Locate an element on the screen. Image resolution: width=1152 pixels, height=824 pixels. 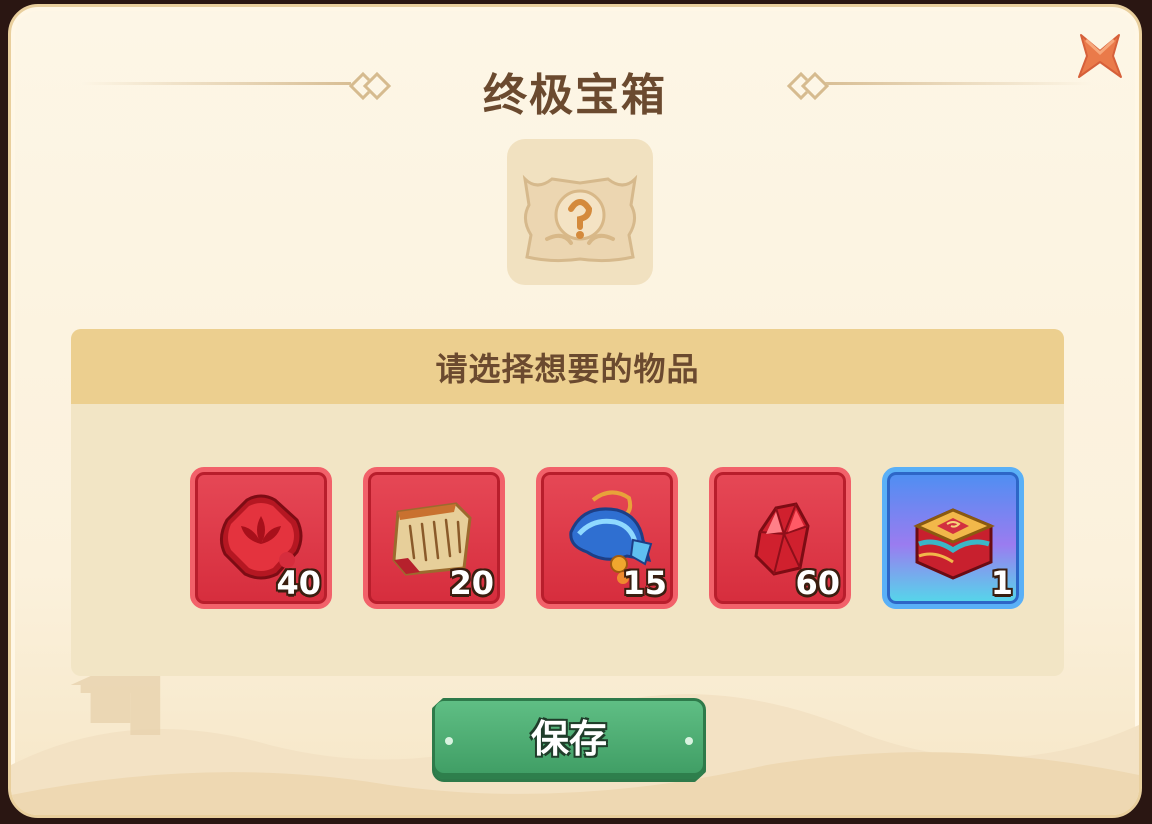
item-count: 1 is located at coordinates (1001, 583).